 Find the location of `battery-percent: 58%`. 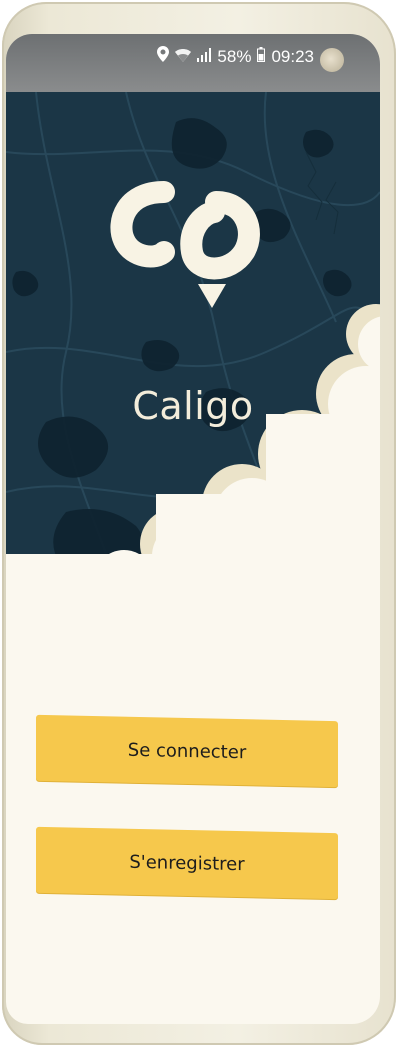

battery-percent: 58% is located at coordinates (234, 56).